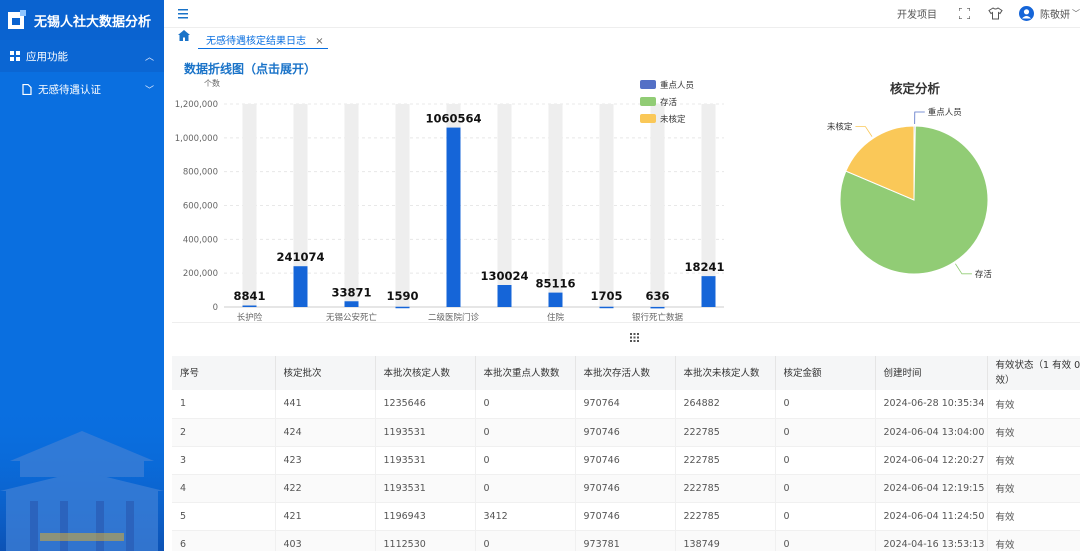 The height and width of the screenshot is (551, 1080). Describe the element at coordinates (82, 56) in the screenshot. I see `sidebar-item-app-functions: 应用功能 ︿` at that location.